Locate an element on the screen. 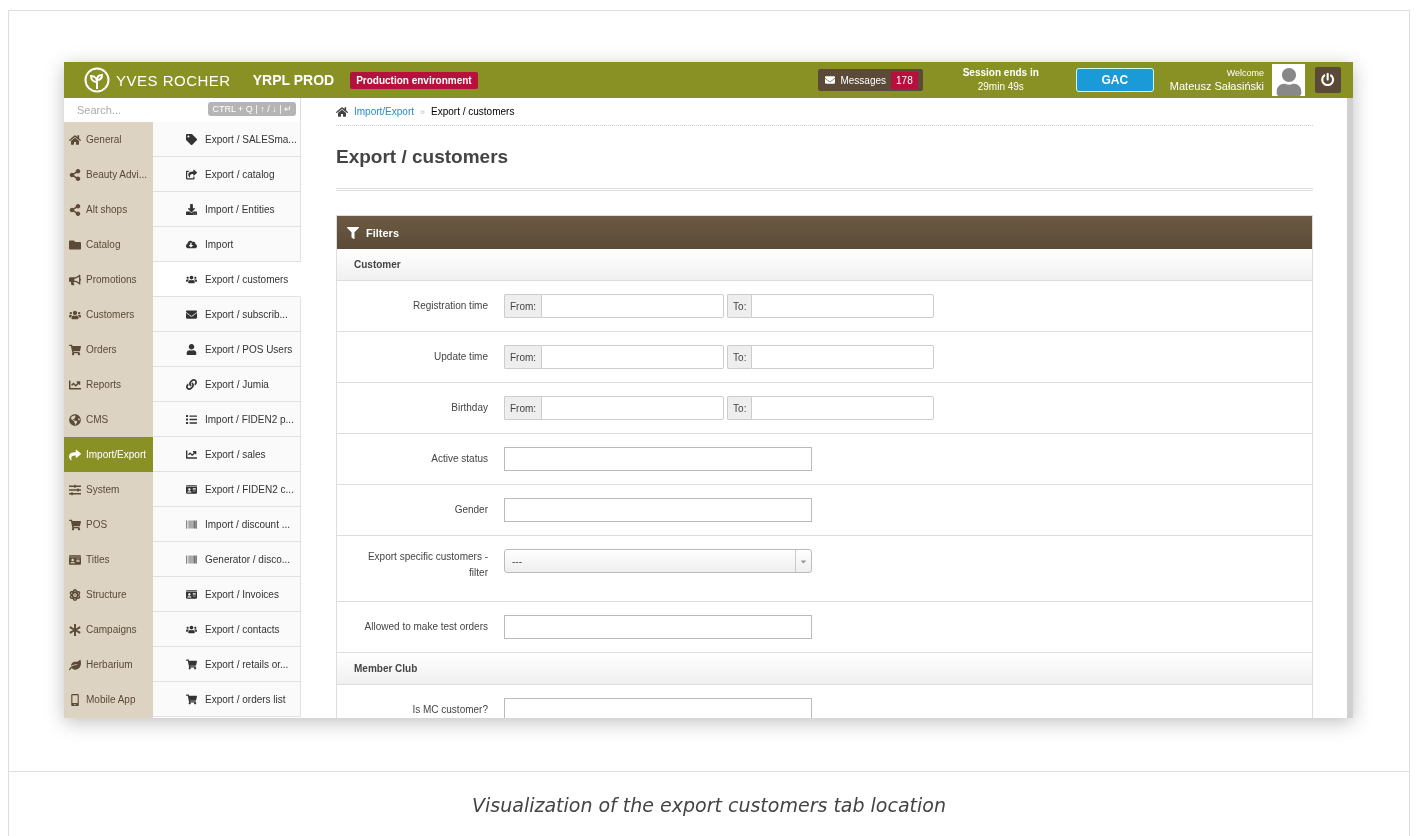  subnav-label: Export / POS Users is located at coordinates (249, 349).